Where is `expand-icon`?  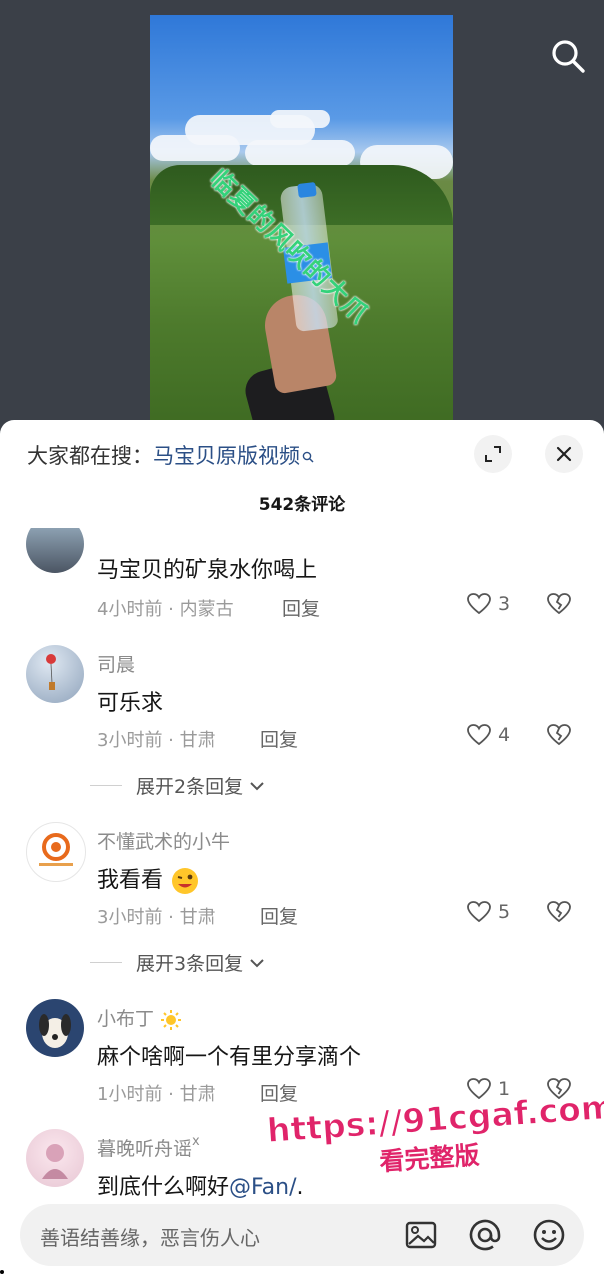
expand-icon is located at coordinates (493, 454).